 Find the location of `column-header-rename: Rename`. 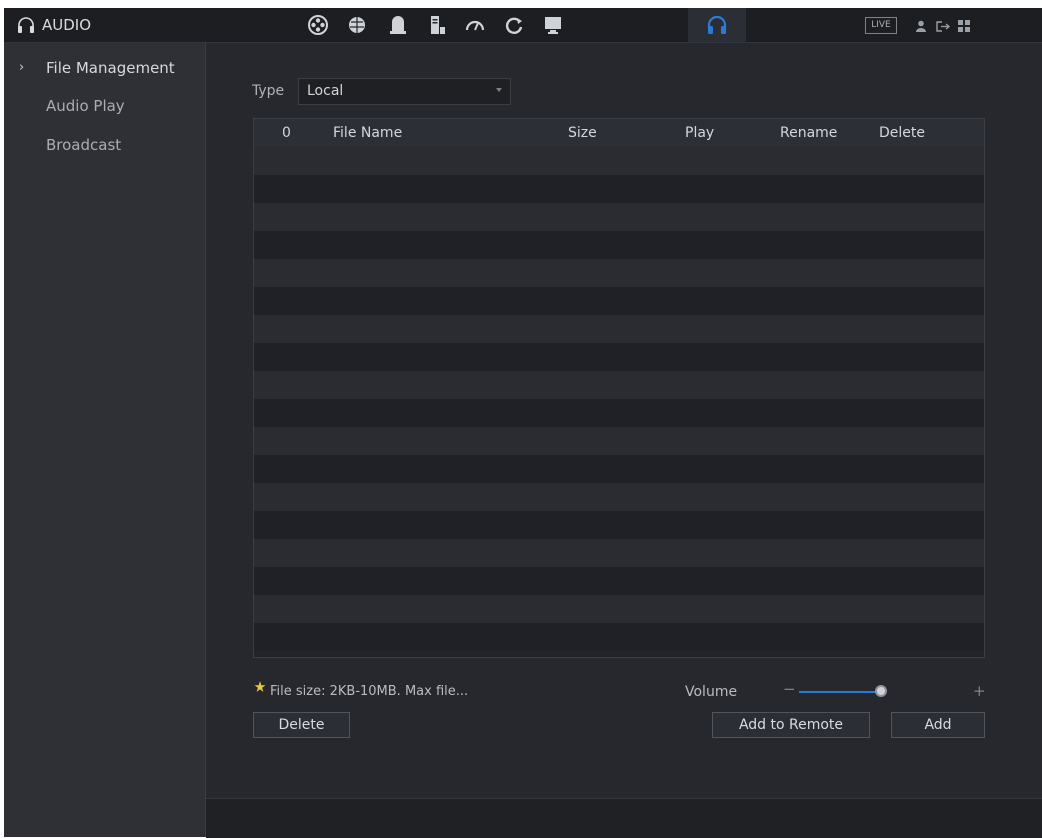

column-header-rename: Rename is located at coordinates (809, 133).